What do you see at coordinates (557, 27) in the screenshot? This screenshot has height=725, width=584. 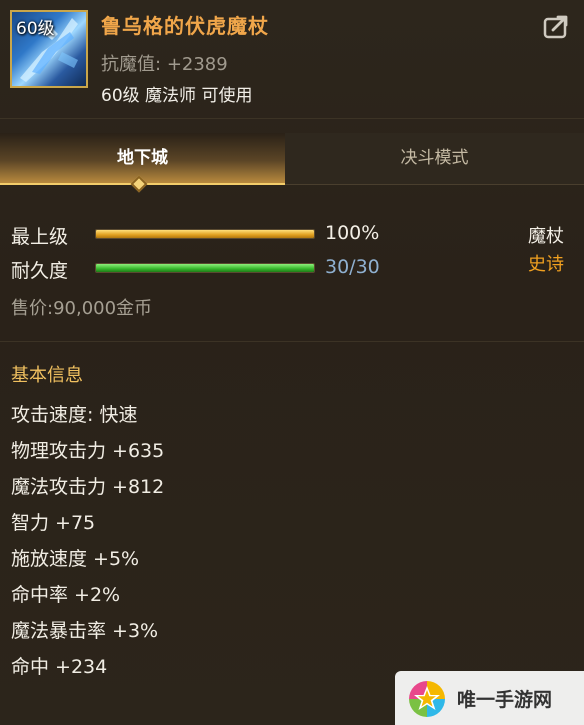 I see `share-icon` at bounding box center [557, 27].